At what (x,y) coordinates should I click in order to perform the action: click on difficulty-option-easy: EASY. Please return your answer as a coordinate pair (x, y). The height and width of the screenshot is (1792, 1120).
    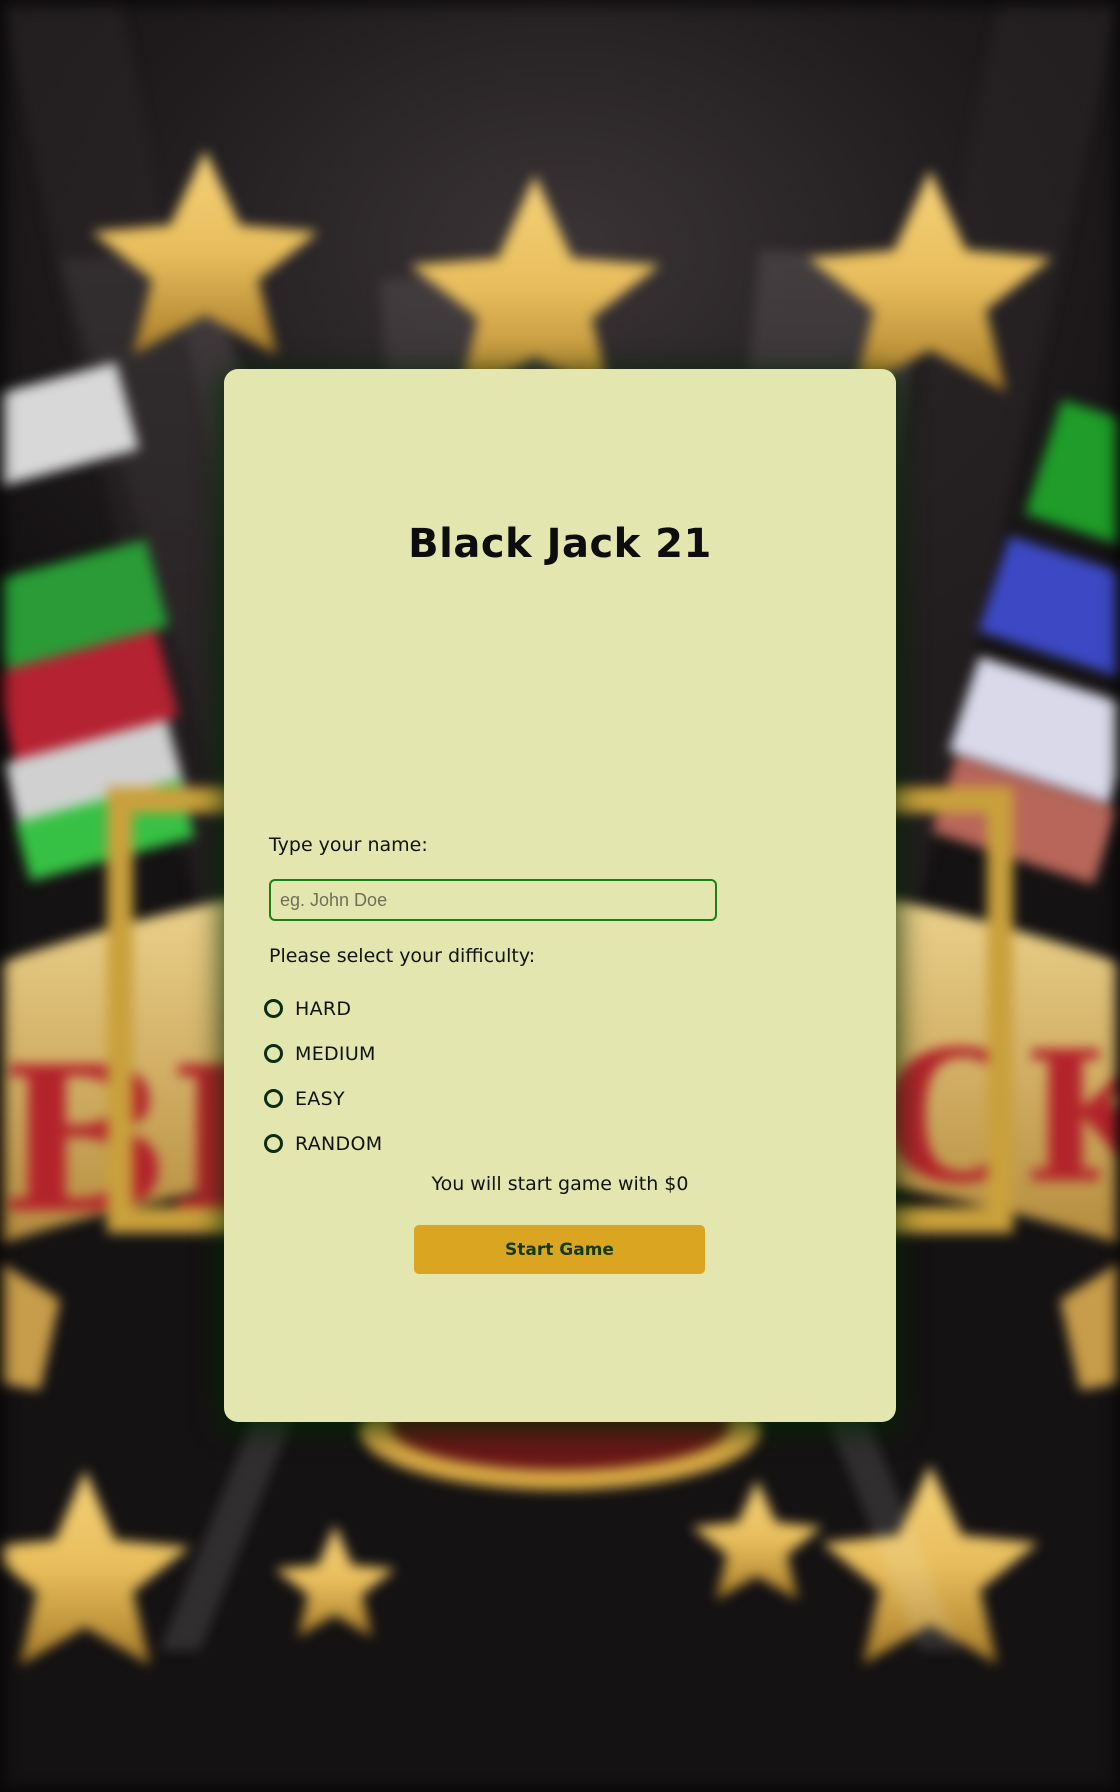
    Looking at the image, I should click on (323, 1098).